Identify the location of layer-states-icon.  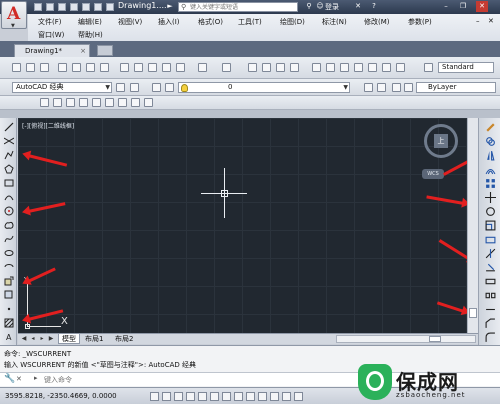
(169, 87).